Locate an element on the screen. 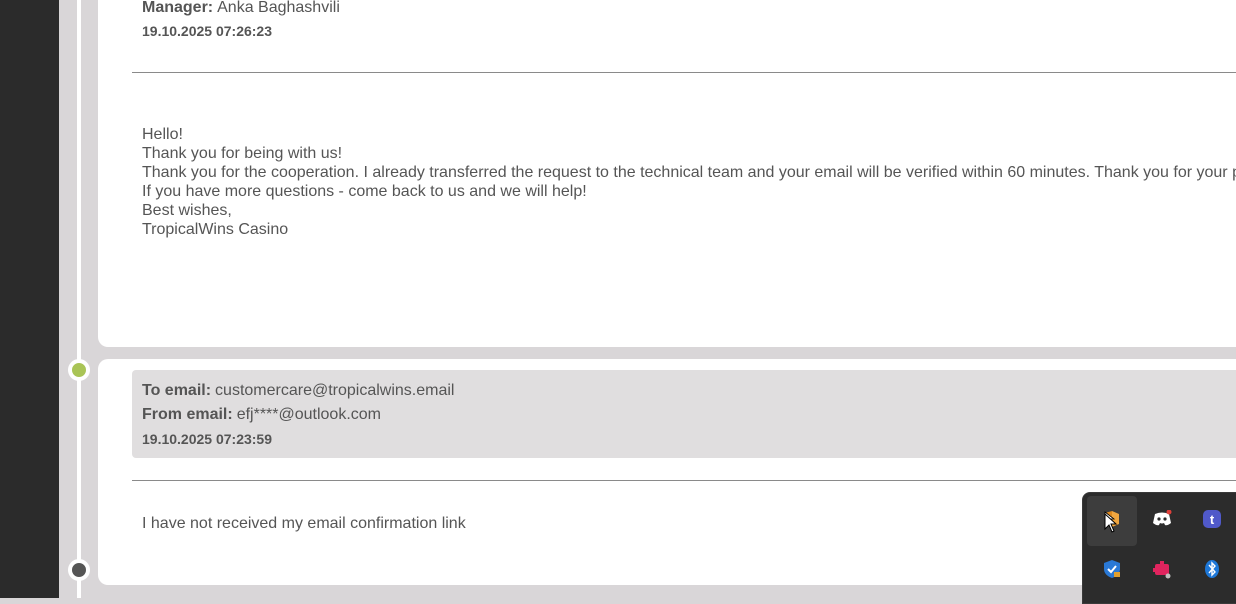  to-email-row: To email: customercare@tropicalwins.email is located at coordinates (298, 391).